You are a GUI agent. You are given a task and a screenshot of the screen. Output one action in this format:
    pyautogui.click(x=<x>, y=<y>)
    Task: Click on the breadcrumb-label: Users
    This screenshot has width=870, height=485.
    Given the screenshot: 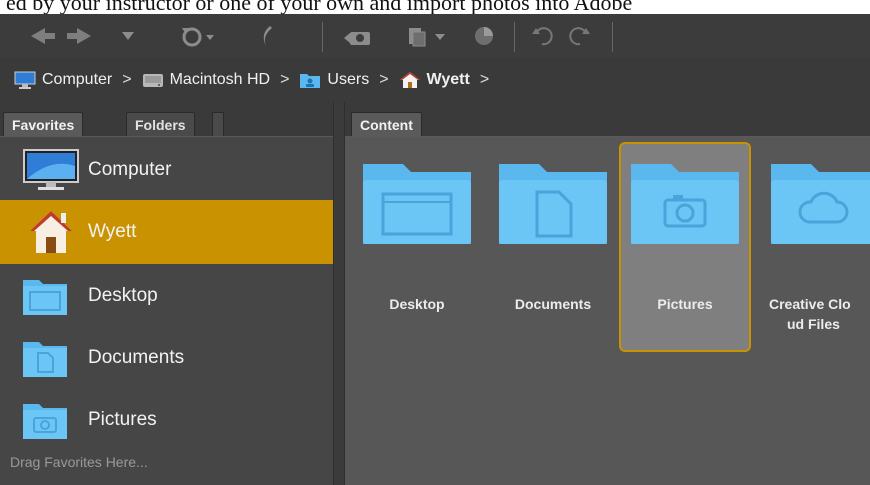 What is the action you would take?
    pyautogui.click(x=348, y=79)
    